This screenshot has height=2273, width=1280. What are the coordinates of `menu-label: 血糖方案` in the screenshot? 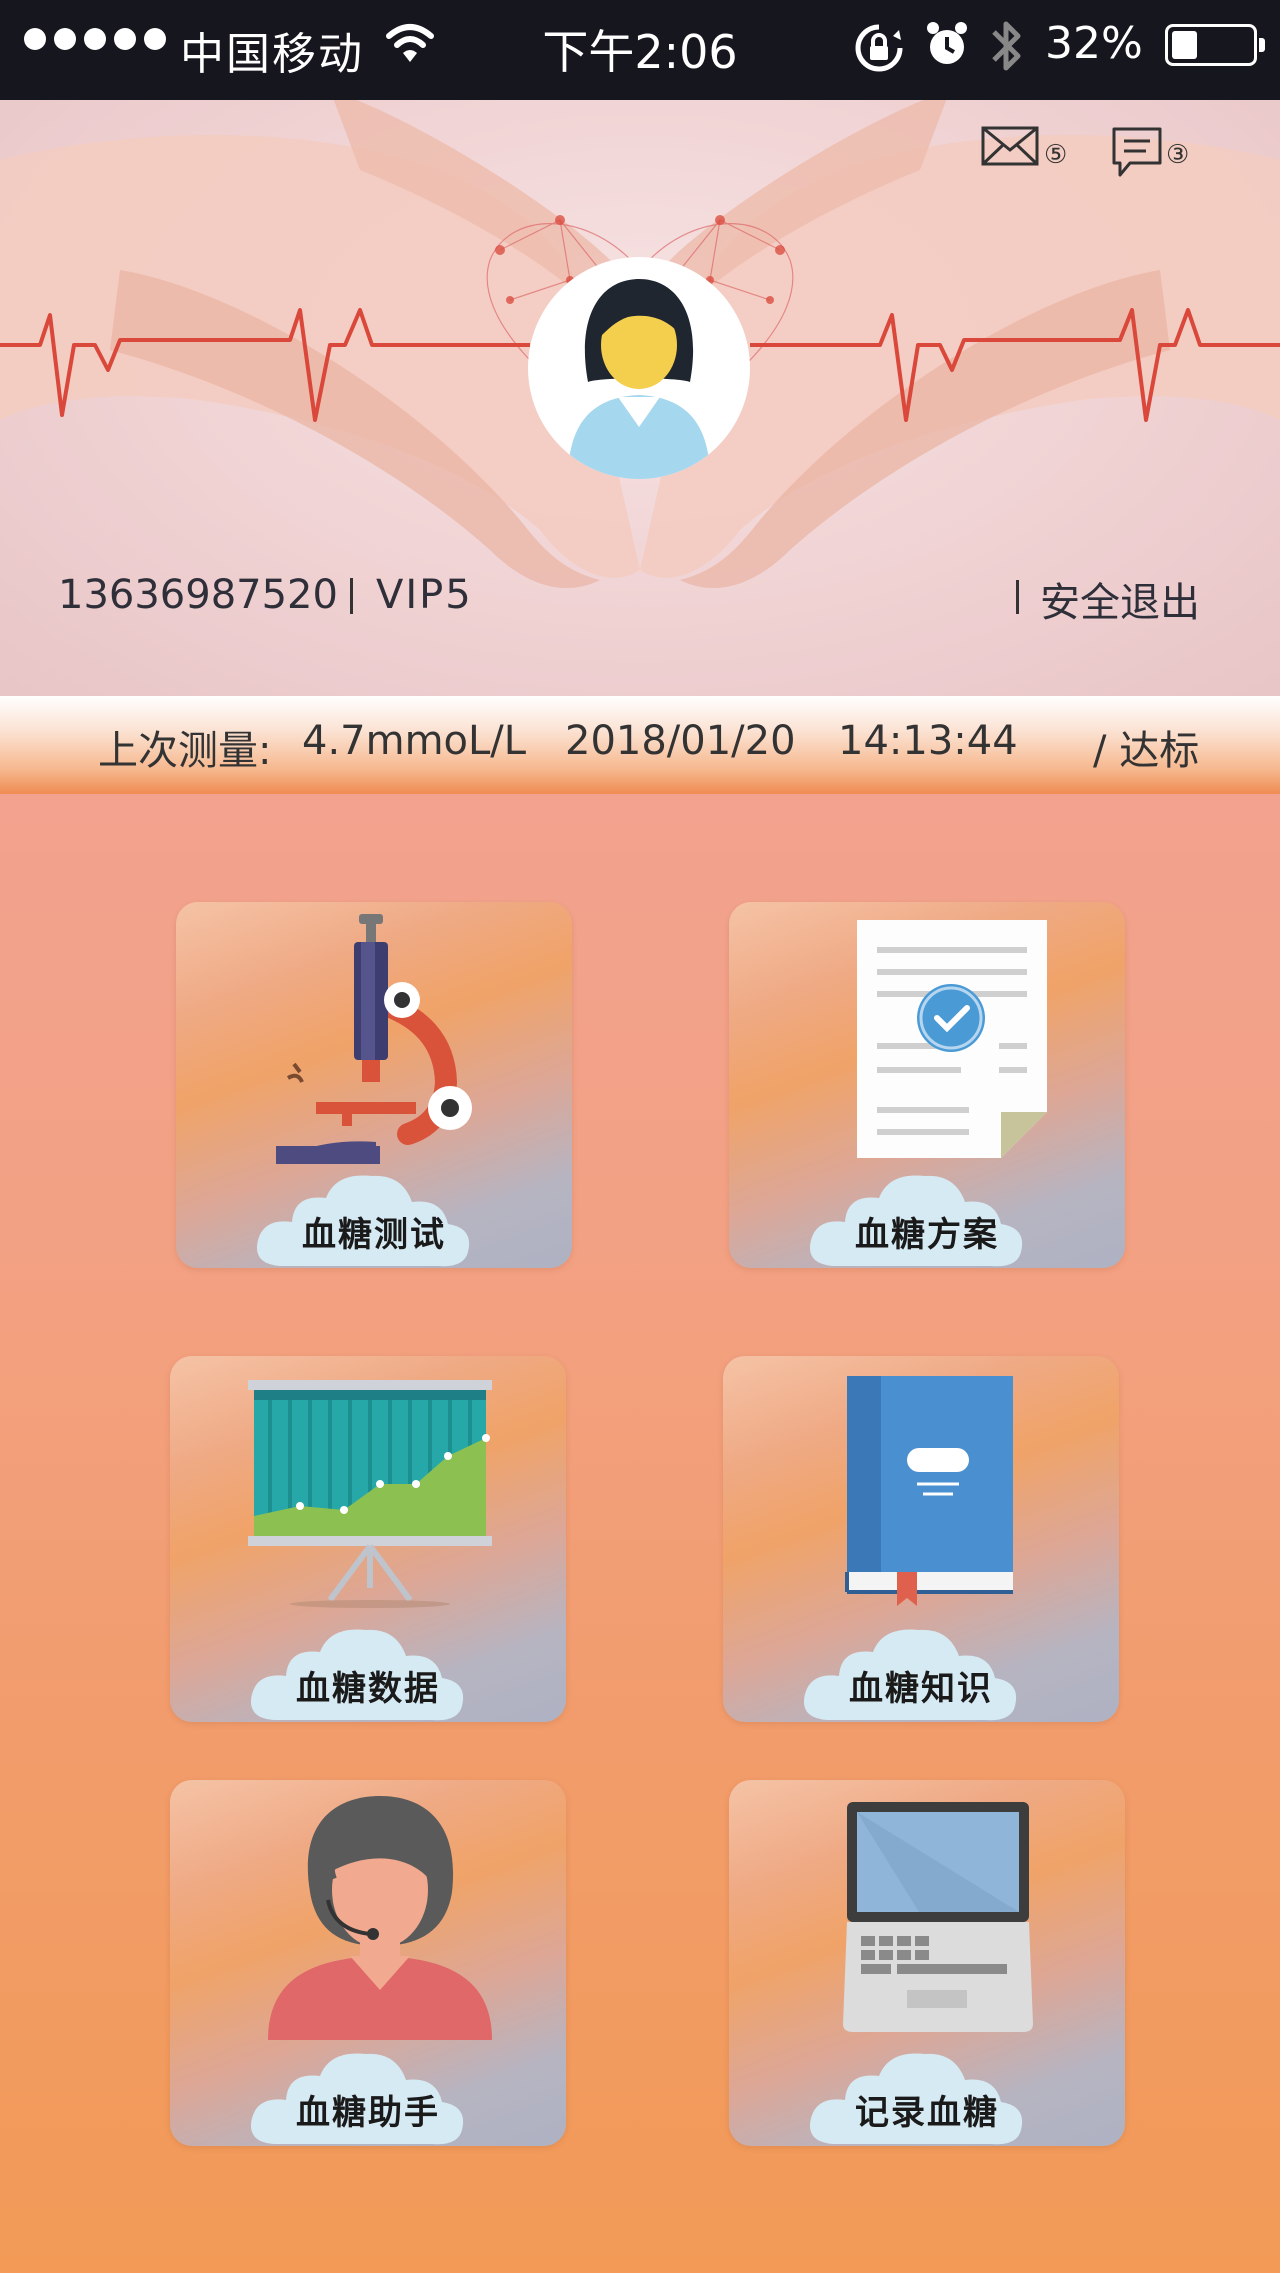 It's located at (927, 1235).